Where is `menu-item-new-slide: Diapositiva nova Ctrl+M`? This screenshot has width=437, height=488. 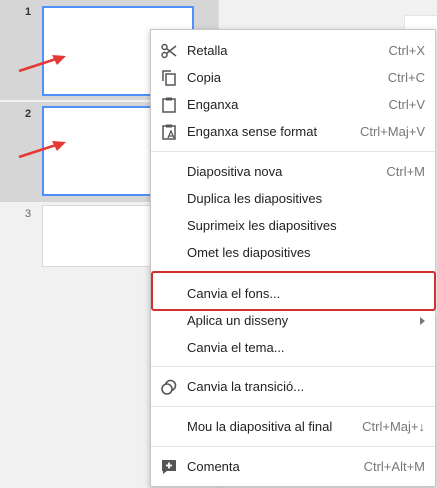
menu-item-new-slide: Diapositiva nova Ctrl+M is located at coordinates (293, 172).